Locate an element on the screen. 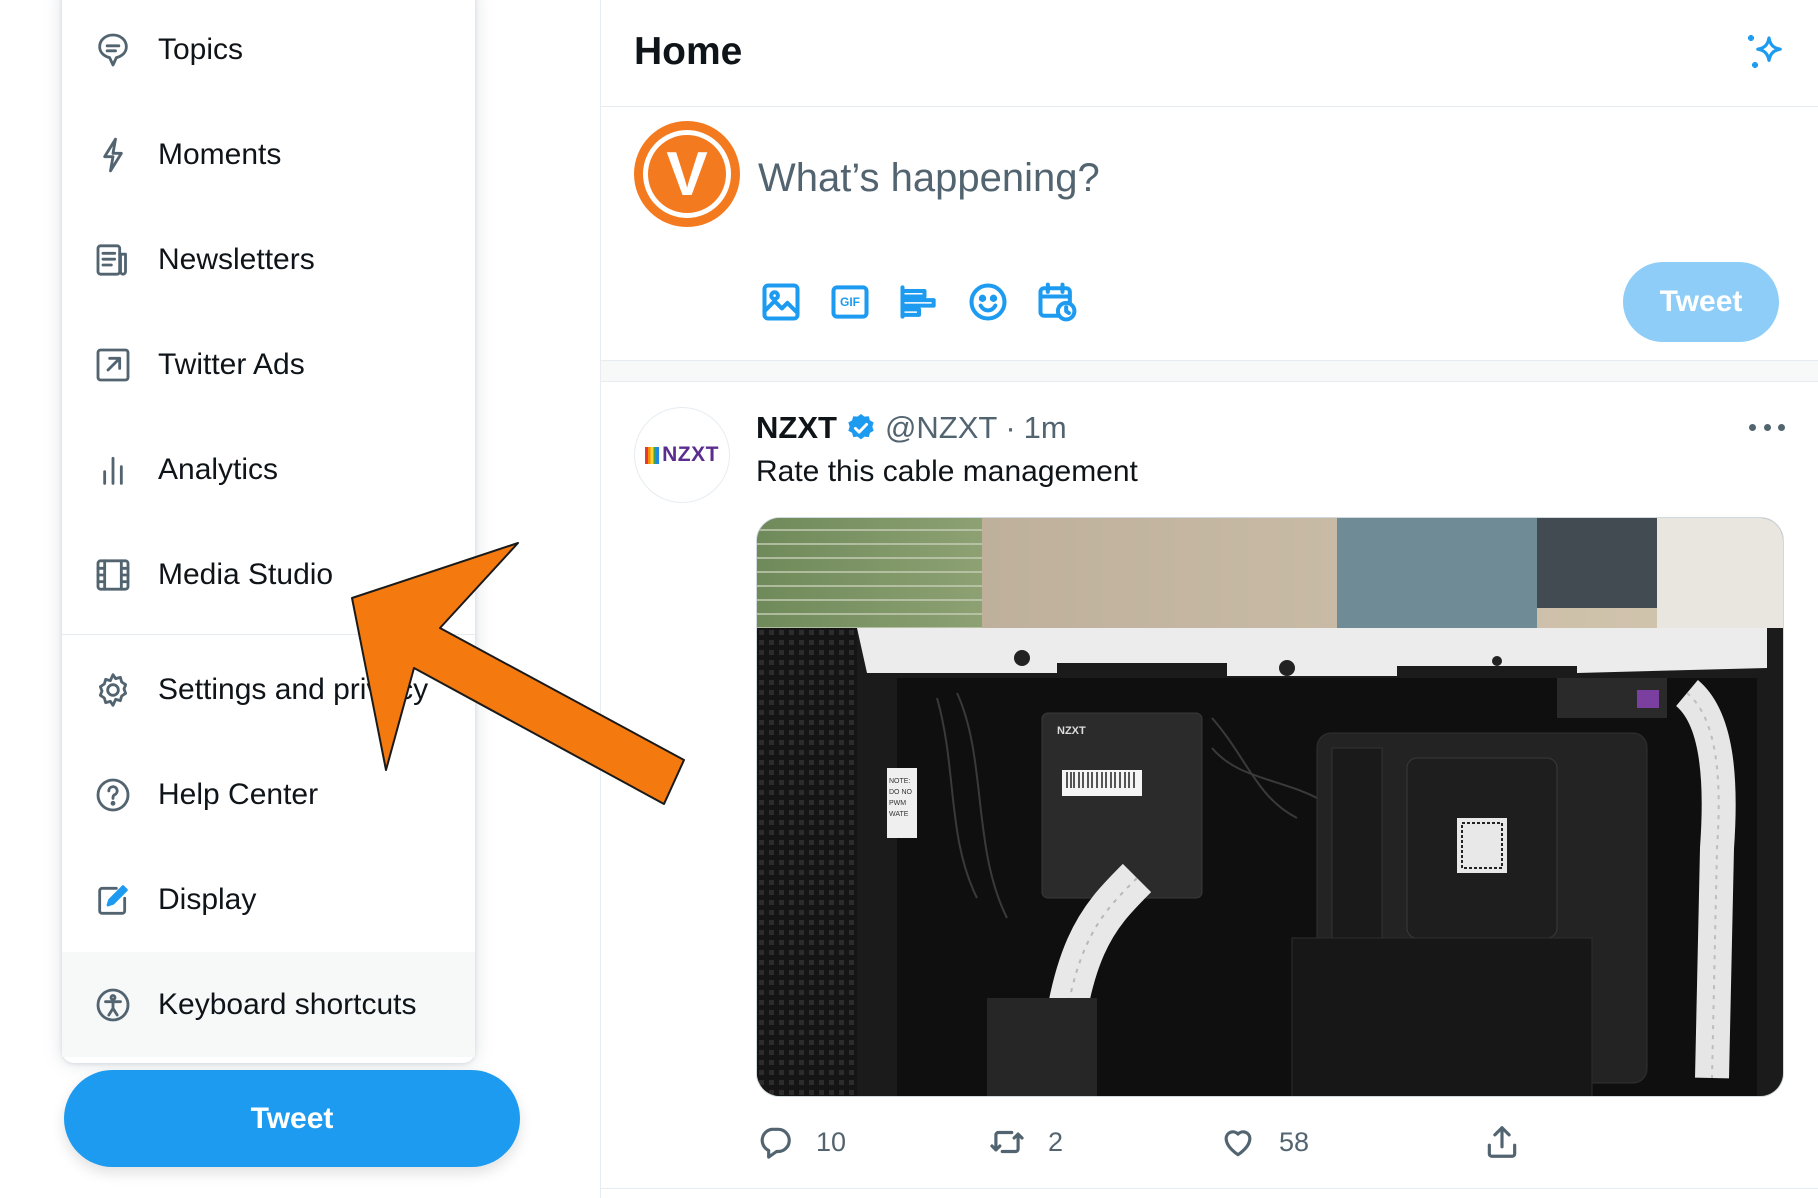 The image size is (1818, 1198). compose-tweet-button: Tweet is located at coordinates (1701, 302).